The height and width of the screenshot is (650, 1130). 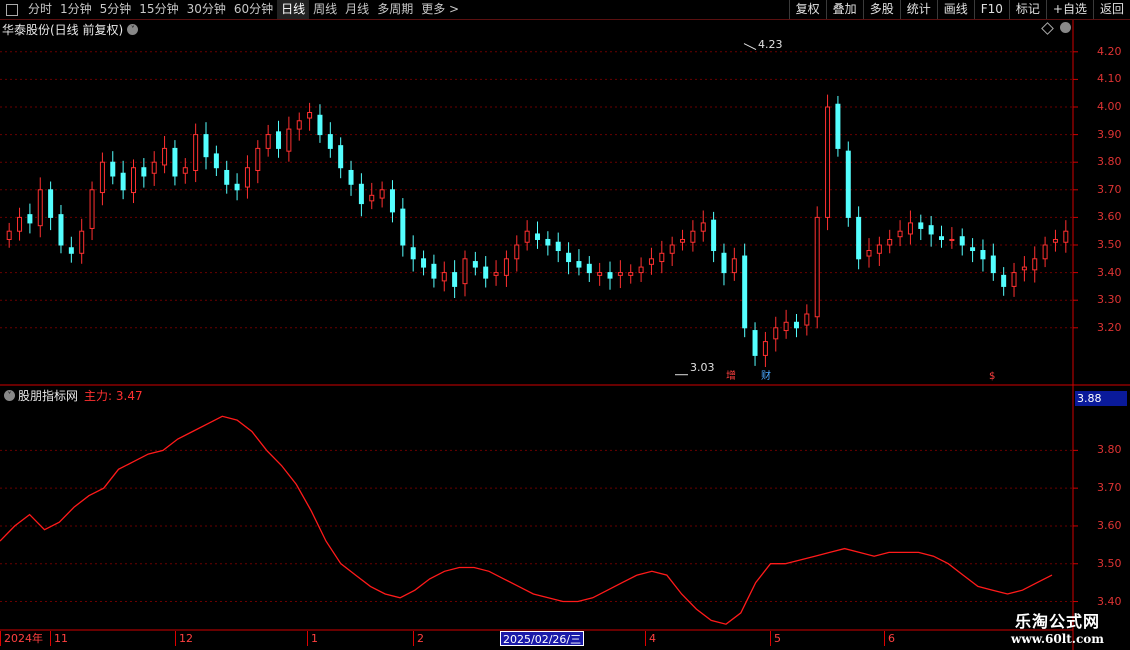 I want to click on price-tick-label: 3.70, so click(x=1109, y=189).